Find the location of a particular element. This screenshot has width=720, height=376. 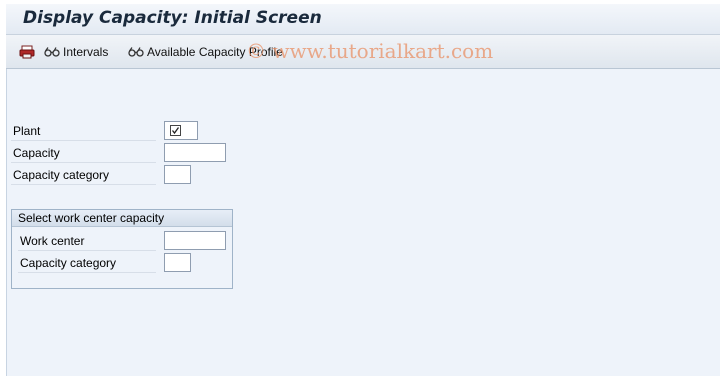

page-title: Display Capacity: Initial Screen is located at coordinates (172, 18).